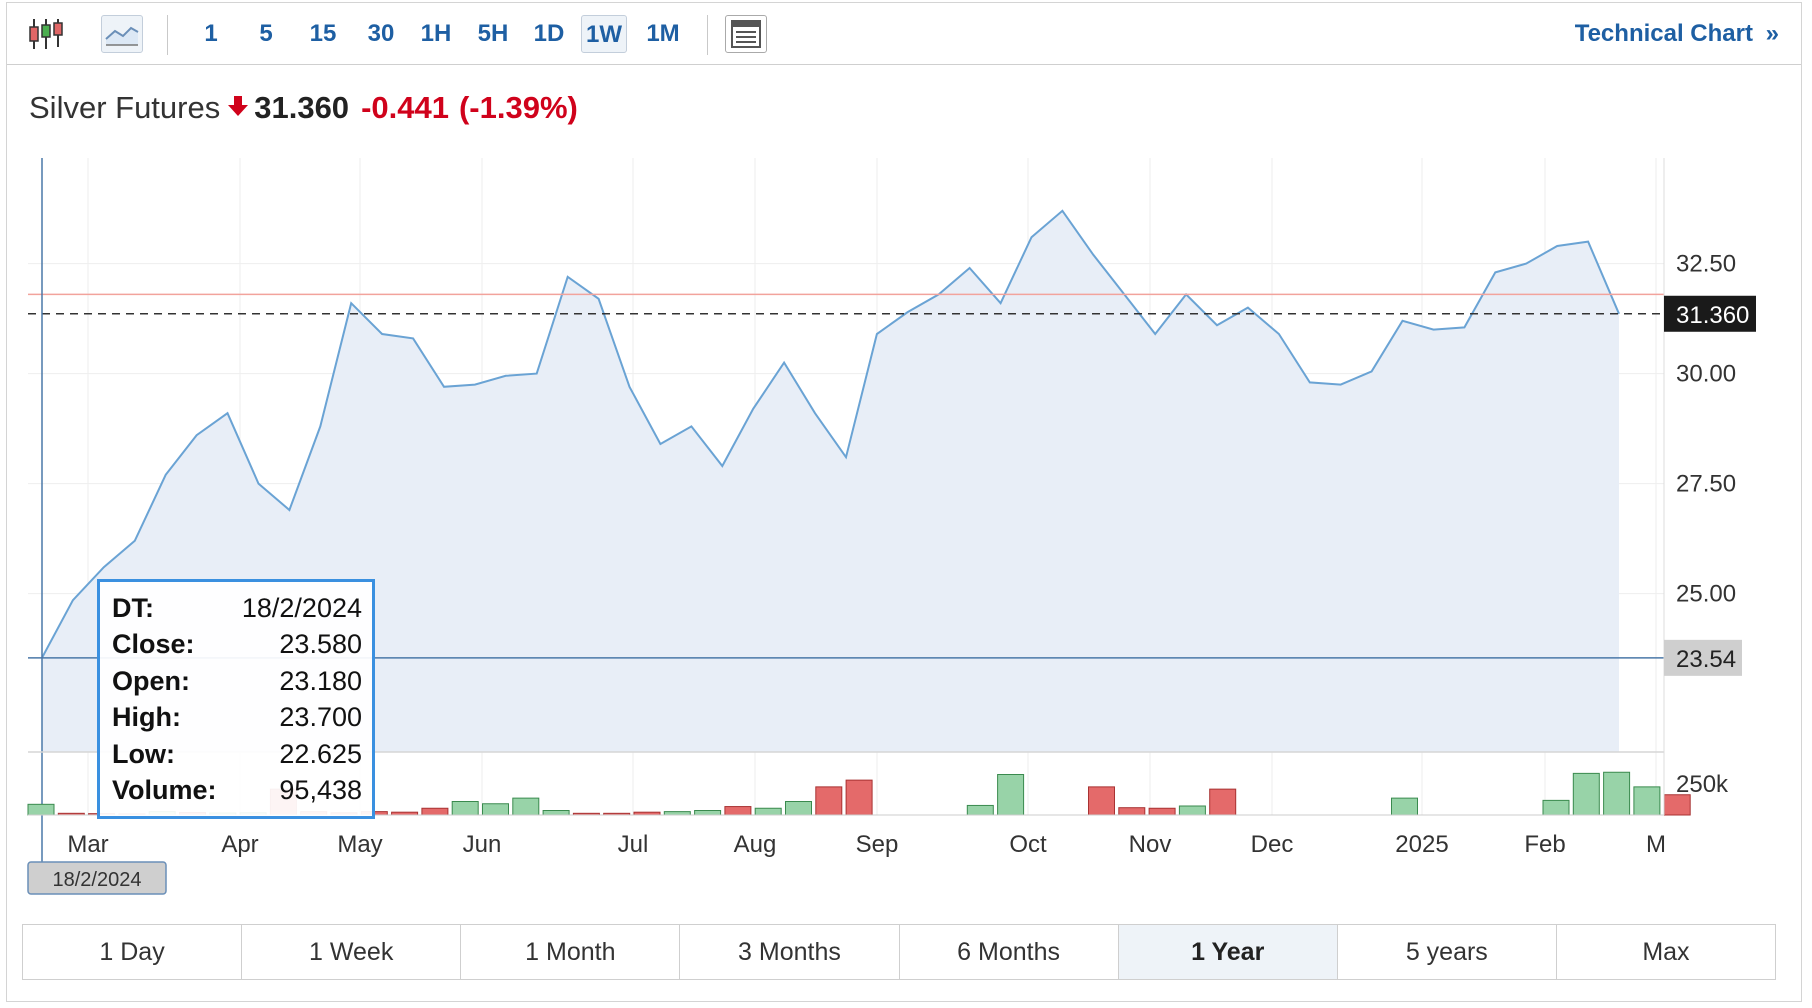 This screenshot has height=1008, width=1812. Describe the element at coordinates (153, 644) in the screenshot. I see `tooltip-label: Close:` at that location.